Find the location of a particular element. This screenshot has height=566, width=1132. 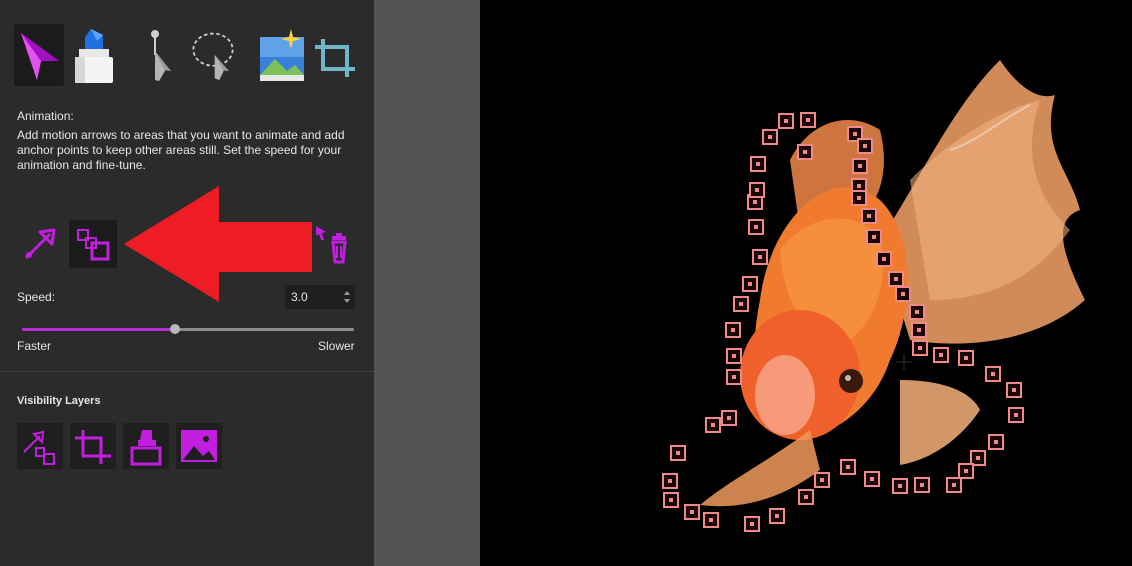

slower-label: Slower is located at coordinates (336, 346).